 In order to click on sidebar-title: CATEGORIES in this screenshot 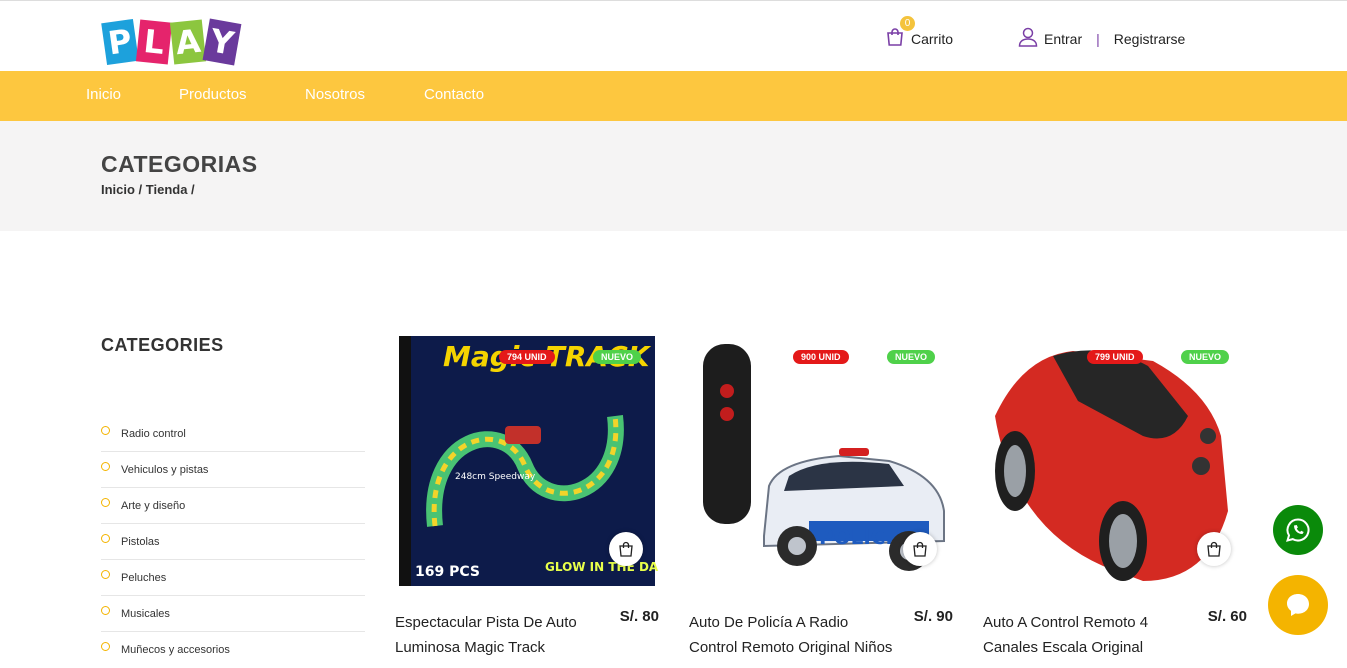, I will do `click(162, 345)`.